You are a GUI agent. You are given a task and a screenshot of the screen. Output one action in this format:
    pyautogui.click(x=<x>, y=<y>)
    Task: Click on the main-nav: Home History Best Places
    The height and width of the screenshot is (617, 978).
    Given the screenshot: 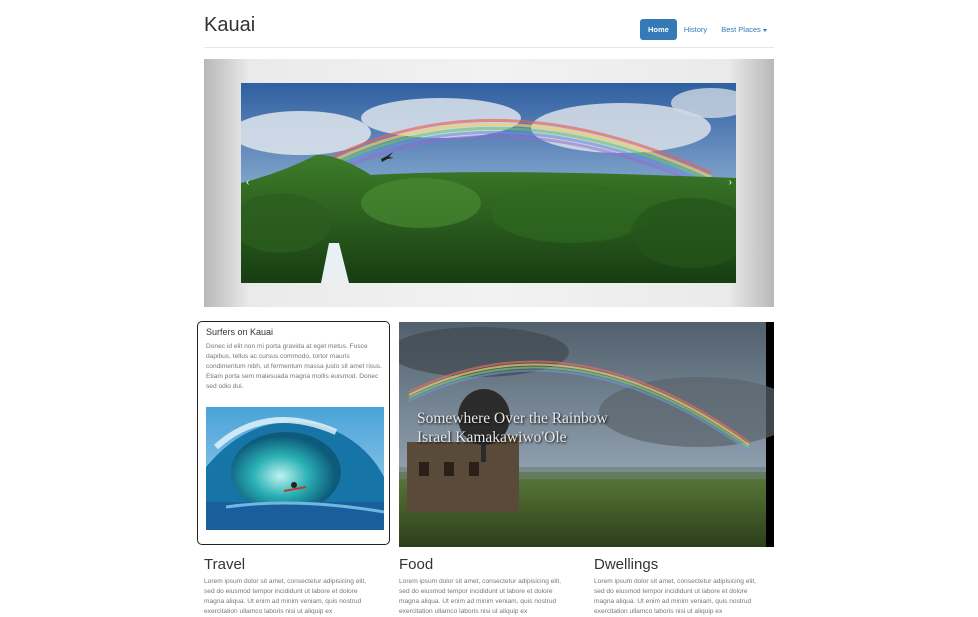 What is the action you would take?
    pyautogui.click(x=707, y=29)
    